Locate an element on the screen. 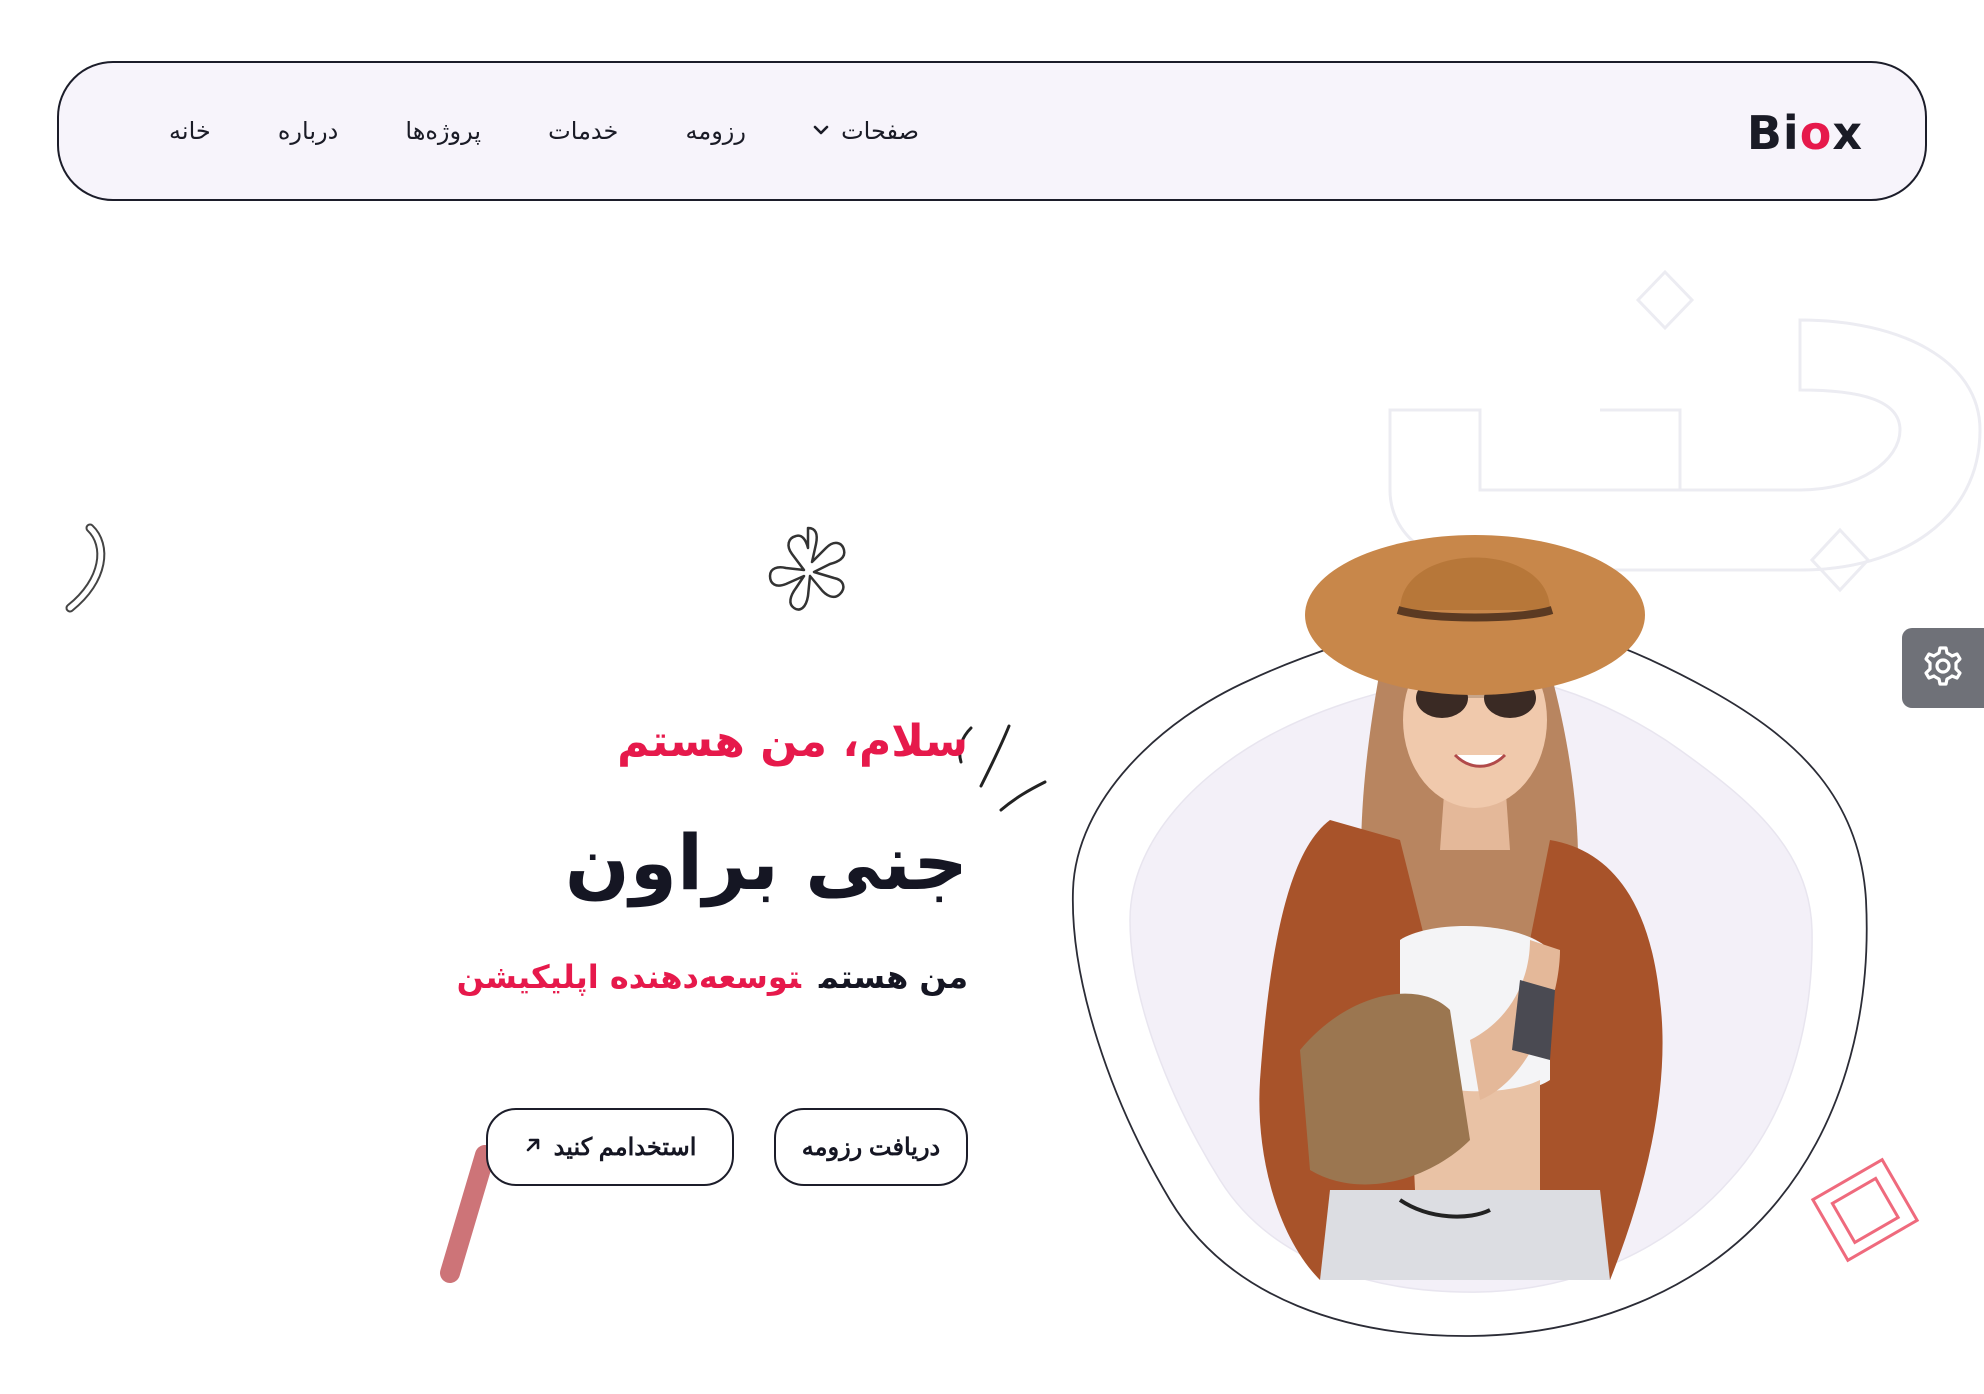  nav-link-about: درباره is located at coordinates (308, 131).